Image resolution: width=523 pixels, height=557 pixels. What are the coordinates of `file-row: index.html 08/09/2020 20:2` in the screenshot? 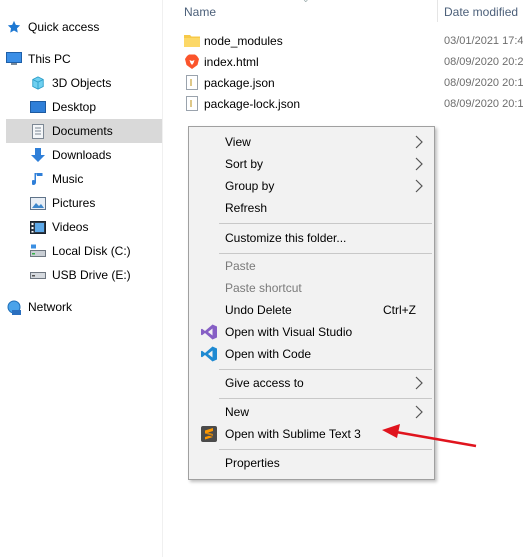 It's located at (347, 61).